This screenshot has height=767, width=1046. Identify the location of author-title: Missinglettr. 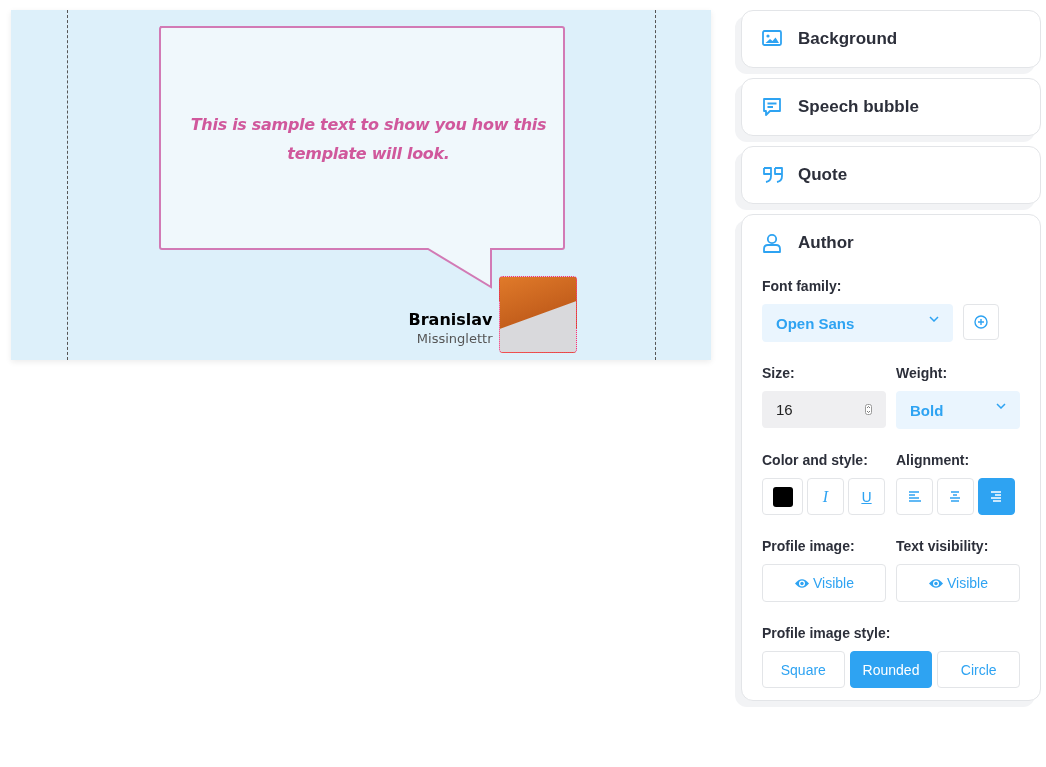
(454, 339).